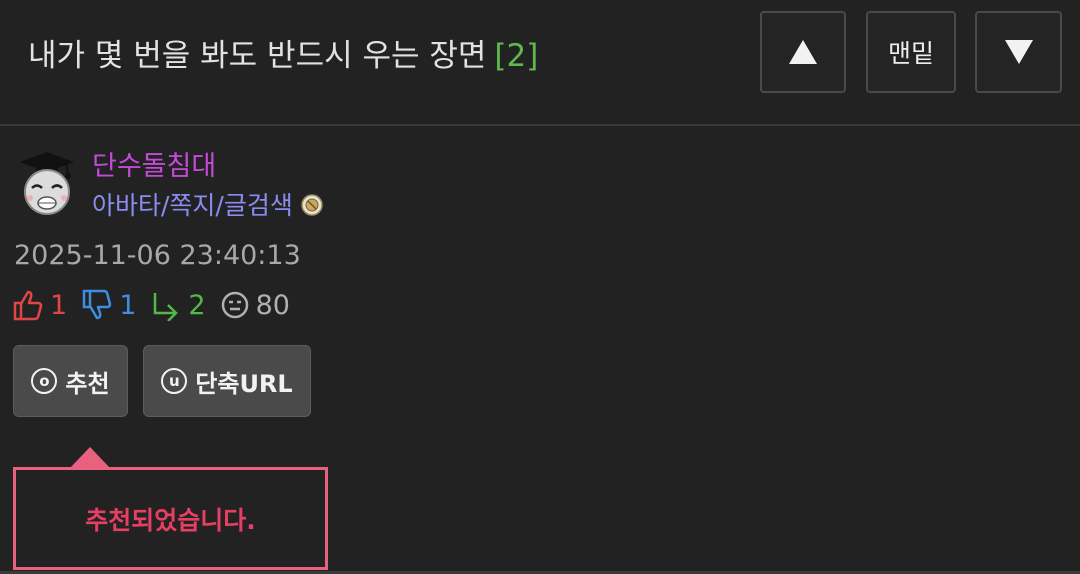 This screenshot has height=574, width=1080. I want to click on recommend-button: o 추천, so click(70, 381).